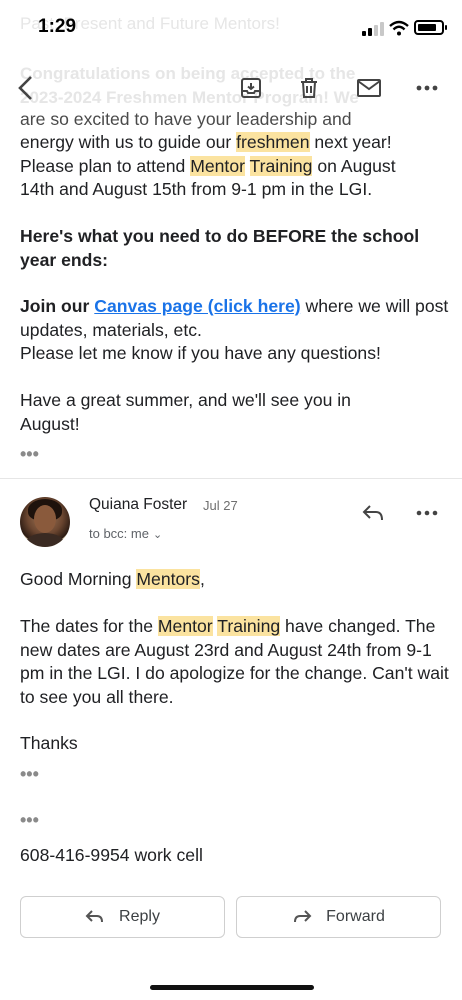  Describe the element at coordinates (355, 916) in the screenshot. I see `forward-label: Forward` at that location.